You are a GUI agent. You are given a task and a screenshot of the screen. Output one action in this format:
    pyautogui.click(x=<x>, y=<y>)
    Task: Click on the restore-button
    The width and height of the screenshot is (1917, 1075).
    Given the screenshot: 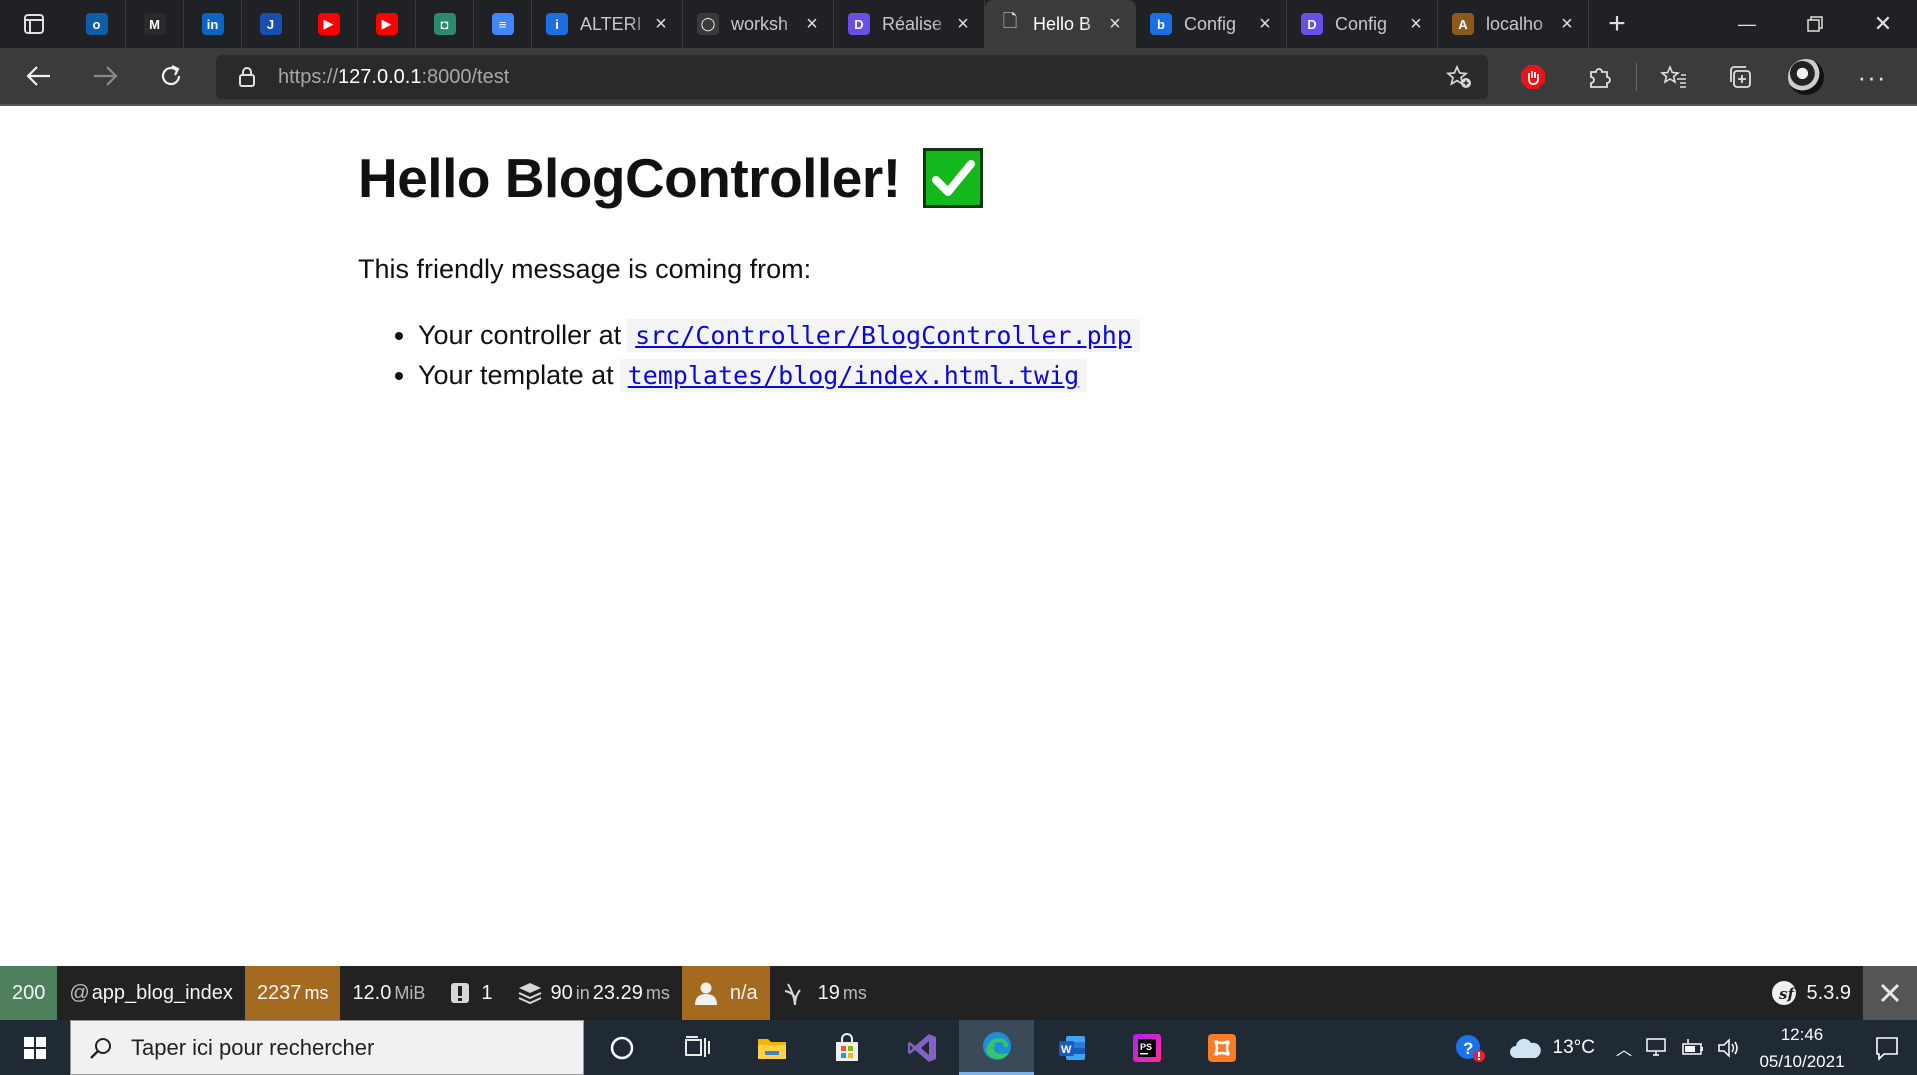 What is the action you would take?
    pyautogui.click(x=1815, y=24)
    